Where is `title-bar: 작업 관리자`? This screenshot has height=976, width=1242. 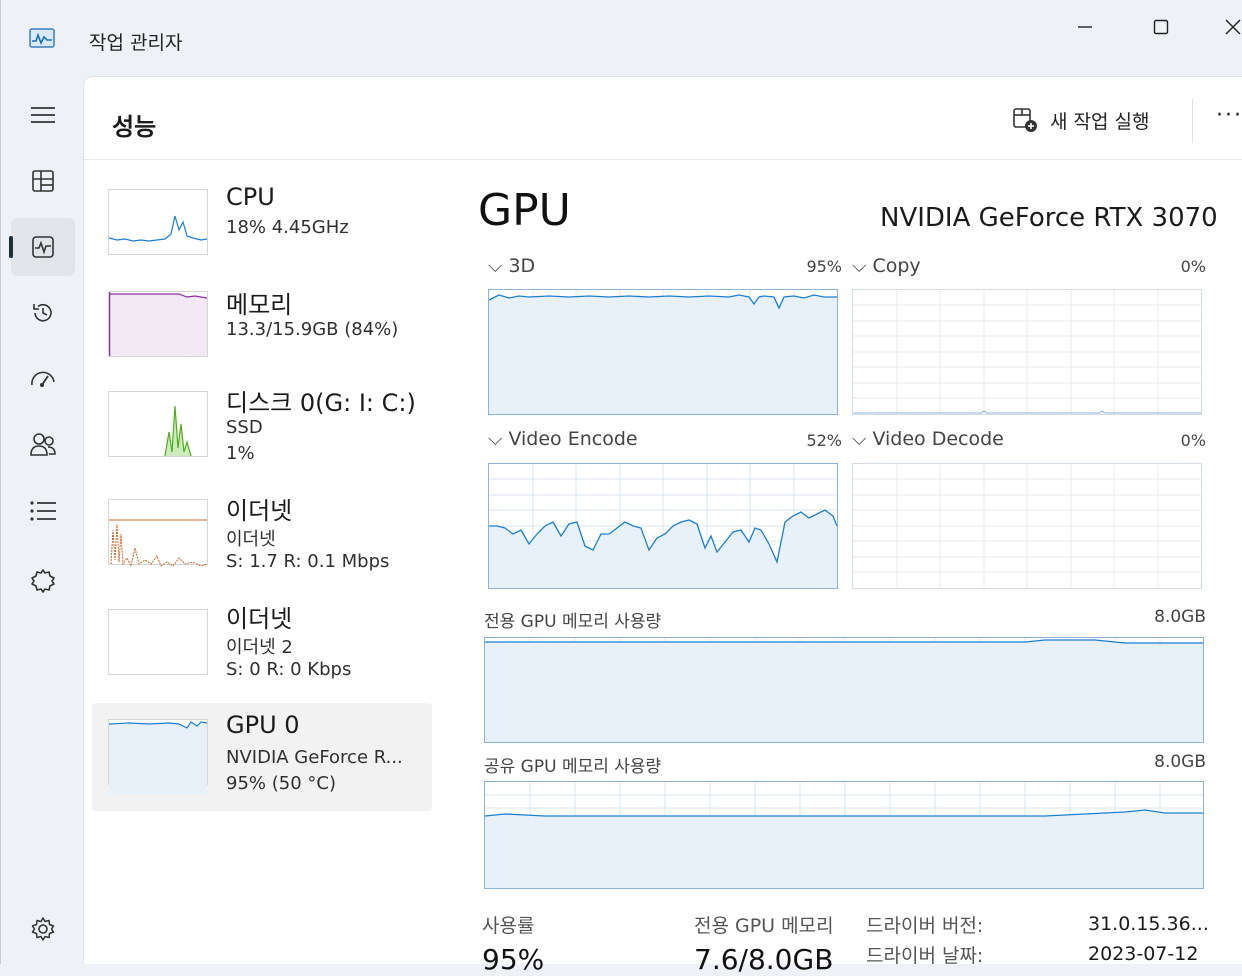
title-bar: 작업 관리자 is located at coordinates (621, 38).